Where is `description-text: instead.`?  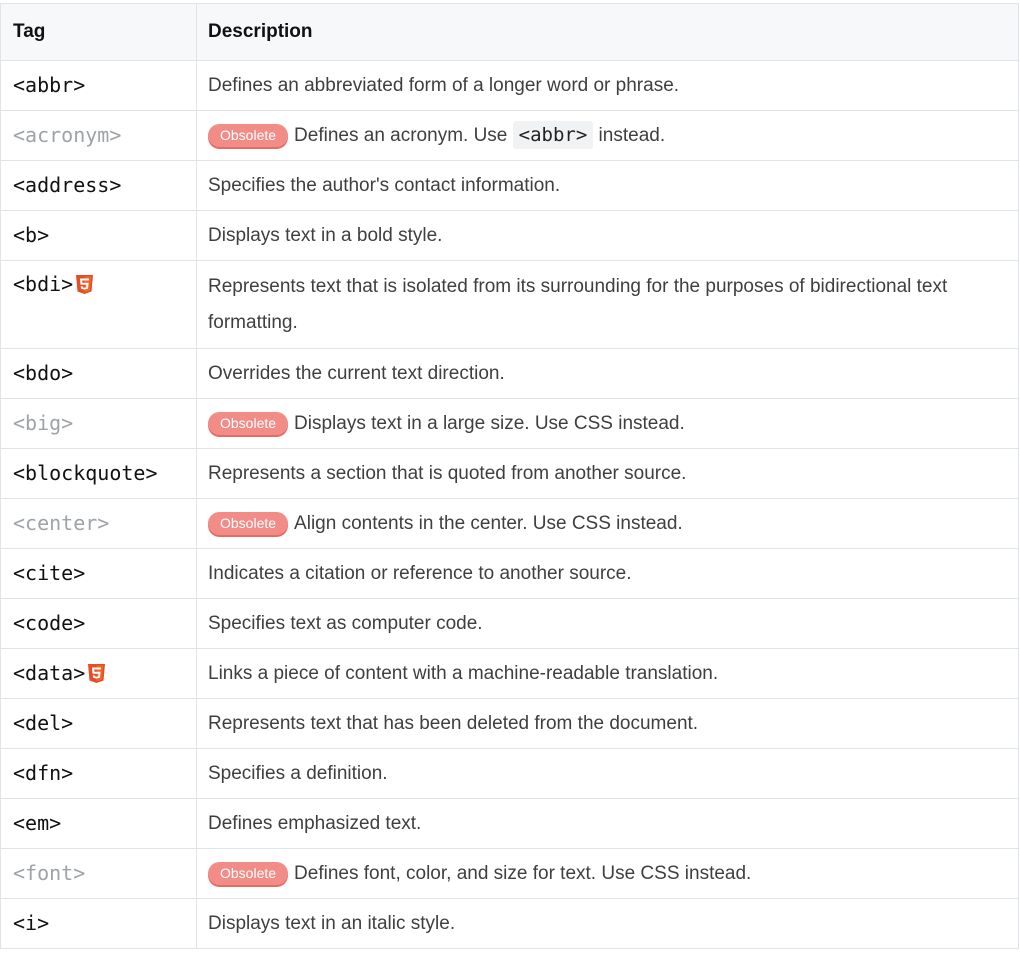
description-text: instead. is located at coordinates (629, 135).